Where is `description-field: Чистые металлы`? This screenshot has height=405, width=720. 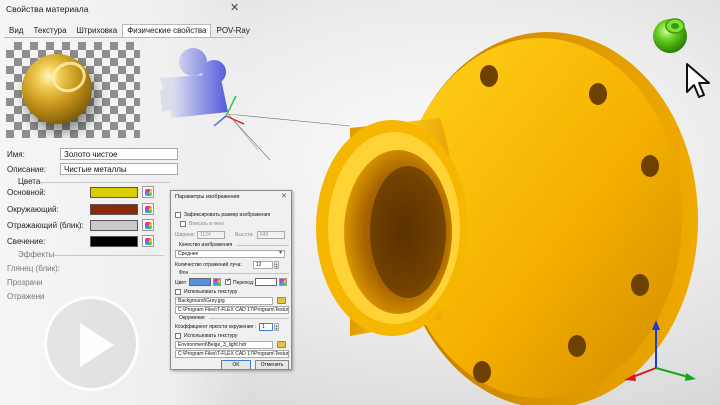 description-field: Чистые металлы is located at coordinates (119, 169).